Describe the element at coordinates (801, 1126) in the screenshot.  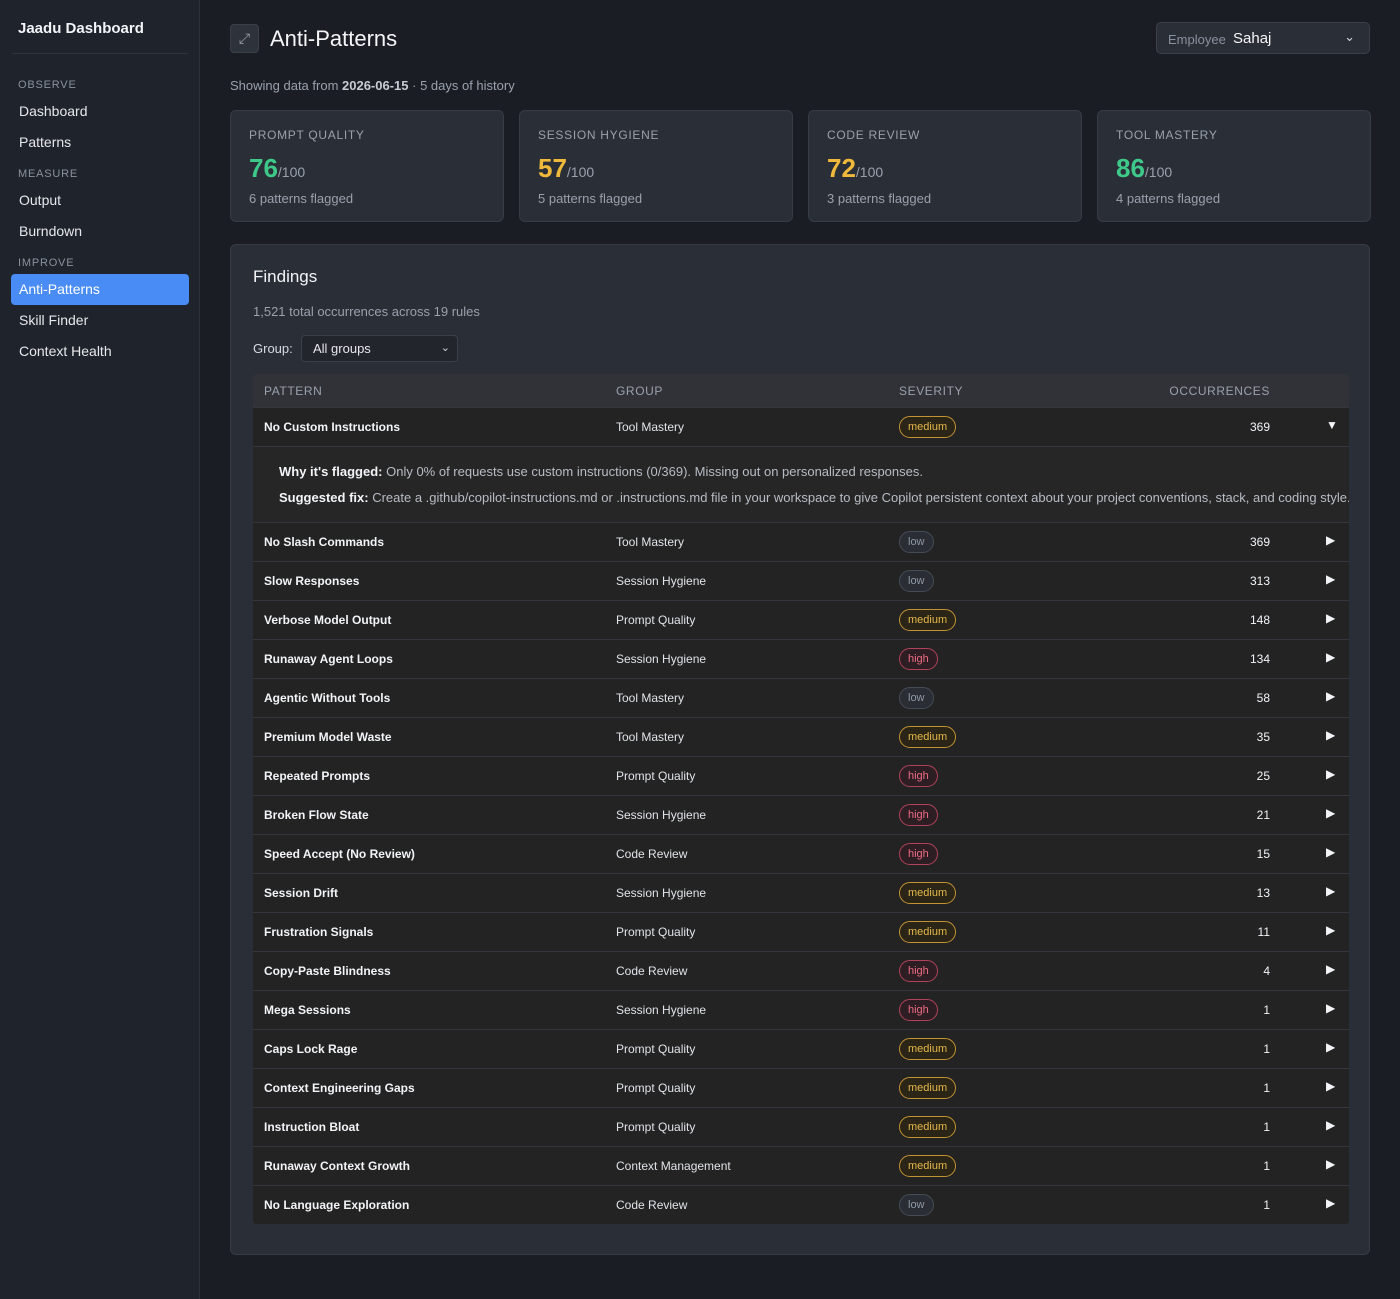
I see `table-row: Instruction Bloat Prompt Quality medium 1 ▶` at that location.